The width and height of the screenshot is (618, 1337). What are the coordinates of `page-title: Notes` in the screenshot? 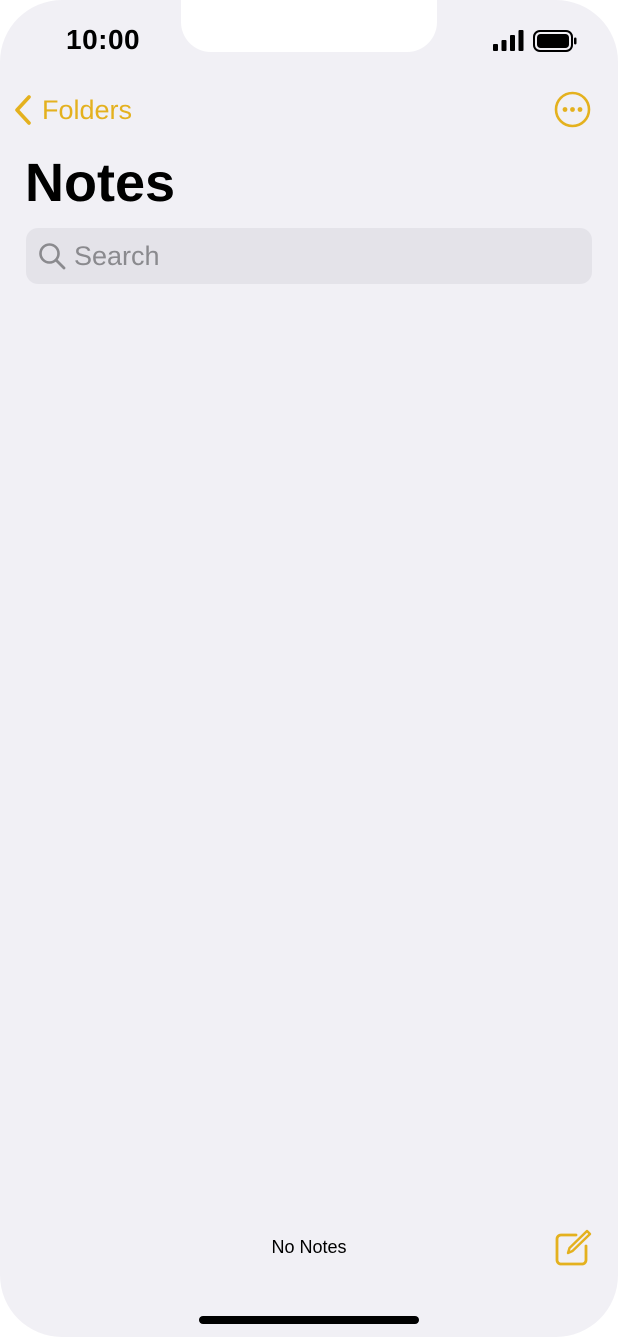 It's located at (100, 183).